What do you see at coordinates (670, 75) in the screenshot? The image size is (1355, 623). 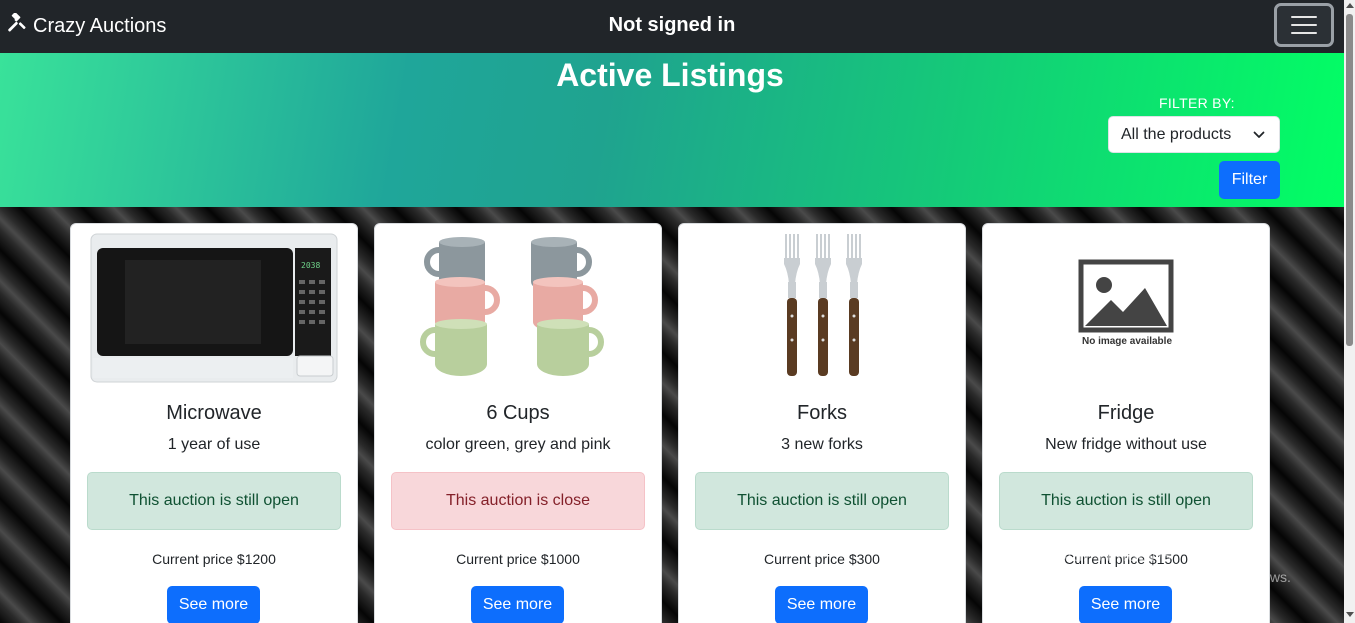 I see `page-title: Active Listings` at bounding box center [670, 75].